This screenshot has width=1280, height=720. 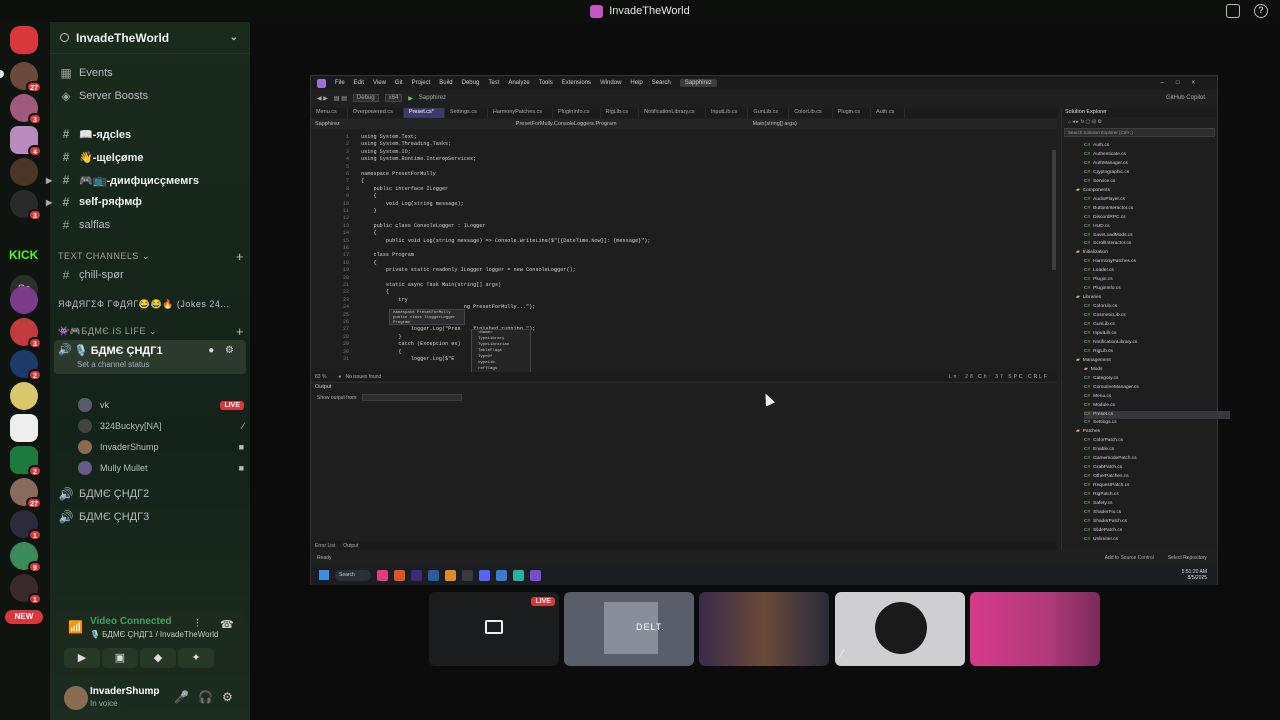 What do you see at coordinates (1100, 423) in the screenshot?
I see `tree-file: C# Settings.cs` at bounding box center [1100, 423].